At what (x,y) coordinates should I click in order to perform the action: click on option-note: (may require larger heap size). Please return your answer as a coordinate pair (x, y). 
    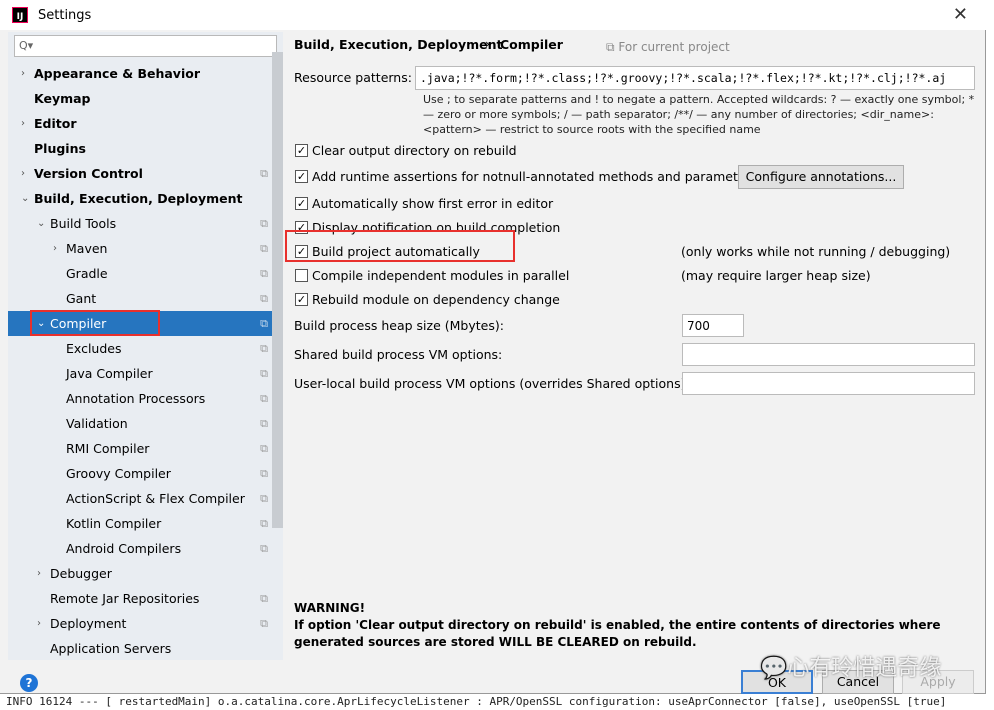
    Looking at the image, I should click on (776, 275).